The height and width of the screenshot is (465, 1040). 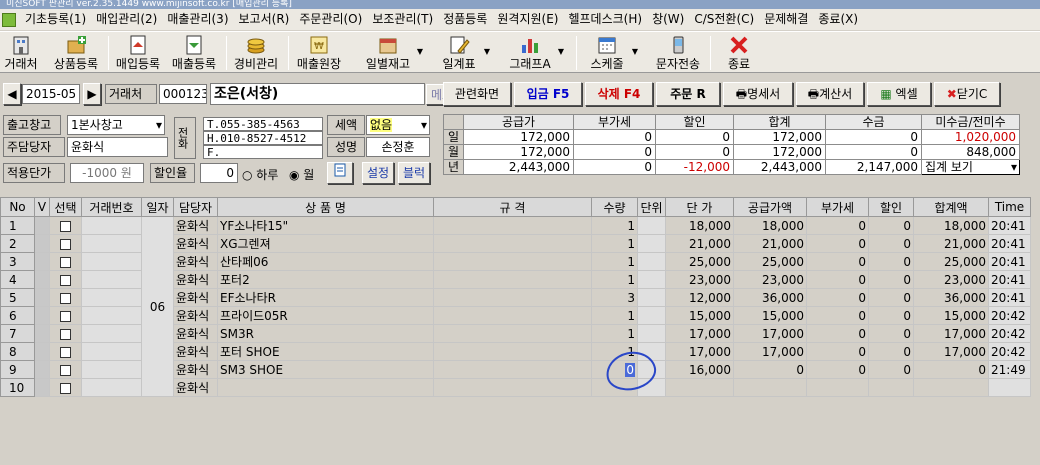 I want to click on menu-report: 보고서(R), so click(x=264, y=19).